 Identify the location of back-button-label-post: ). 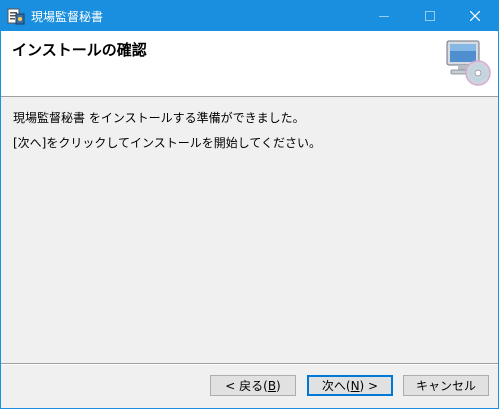
(278, 385).